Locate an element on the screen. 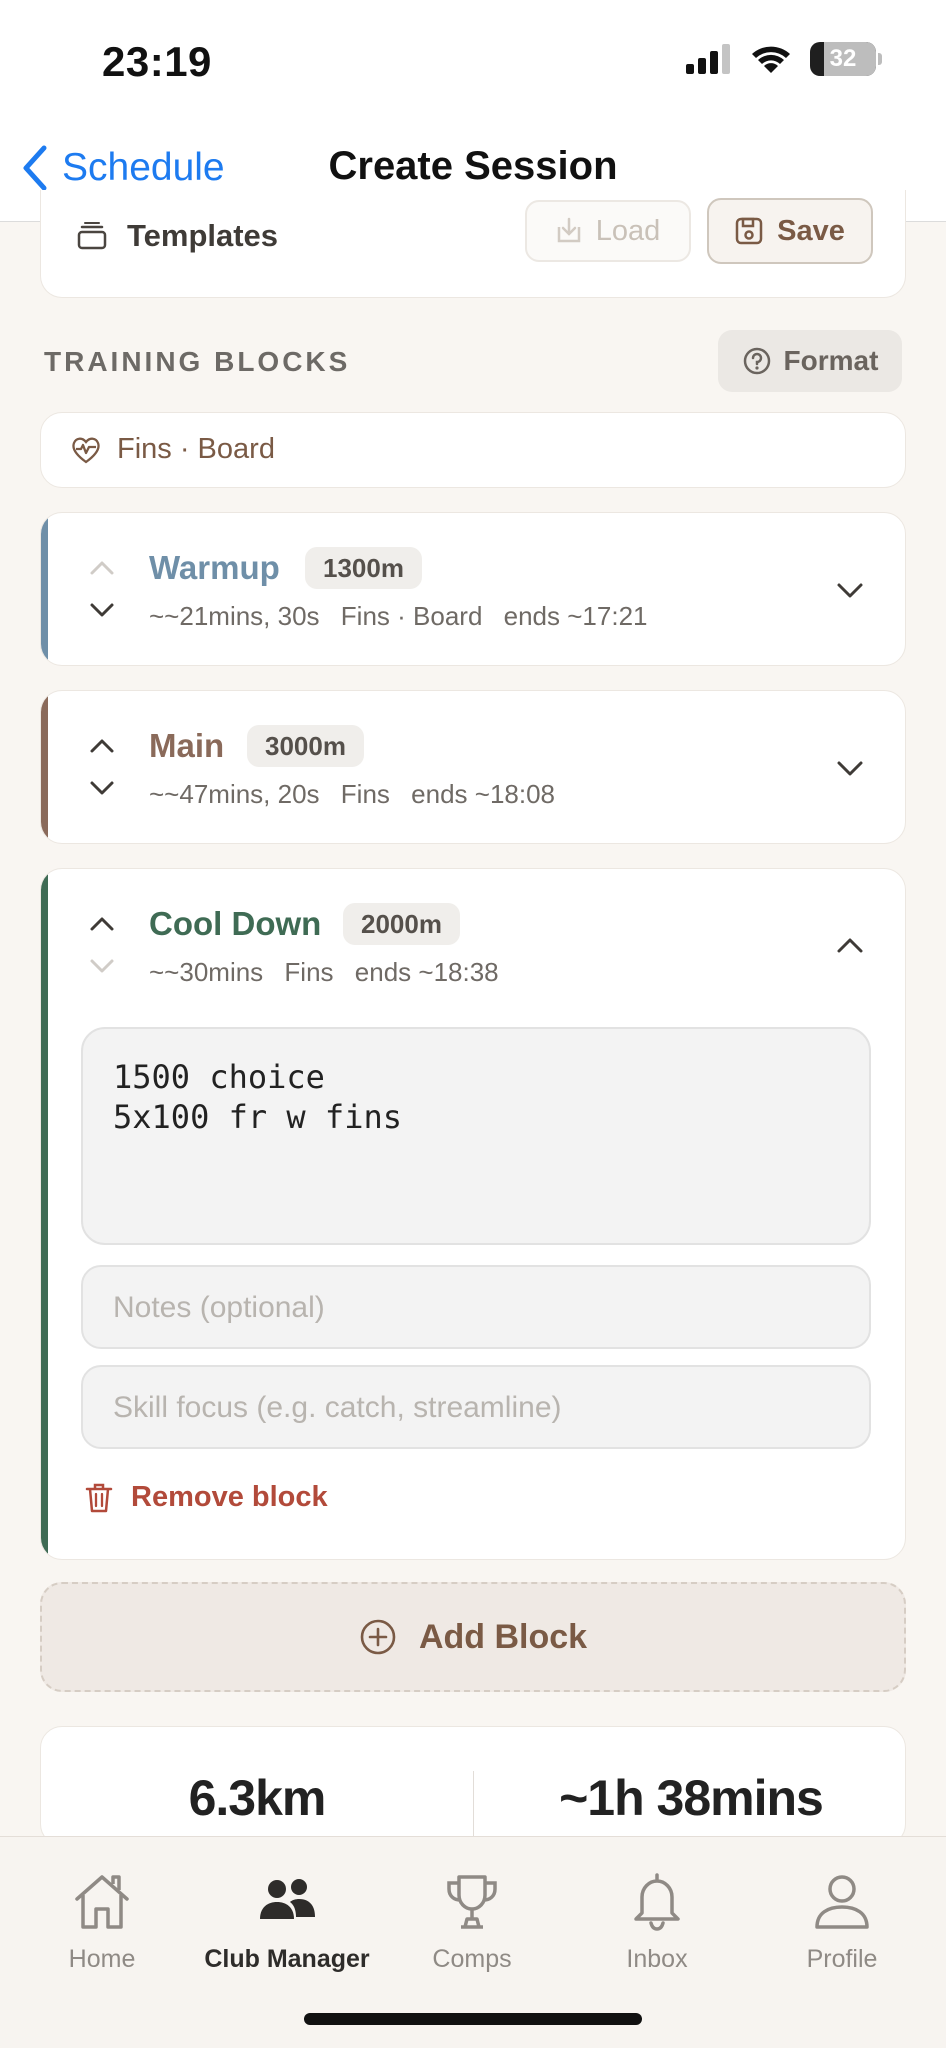 The image size is (946, 2048). heart-pulse-icon is located at coordinates (86, 450).